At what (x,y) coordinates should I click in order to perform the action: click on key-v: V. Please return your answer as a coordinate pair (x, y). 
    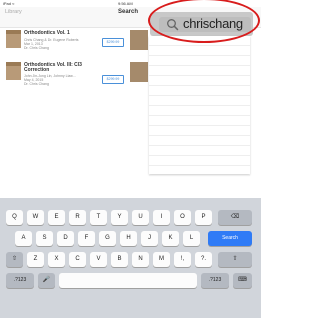
    Looking at the image, I should click on (98, 259).